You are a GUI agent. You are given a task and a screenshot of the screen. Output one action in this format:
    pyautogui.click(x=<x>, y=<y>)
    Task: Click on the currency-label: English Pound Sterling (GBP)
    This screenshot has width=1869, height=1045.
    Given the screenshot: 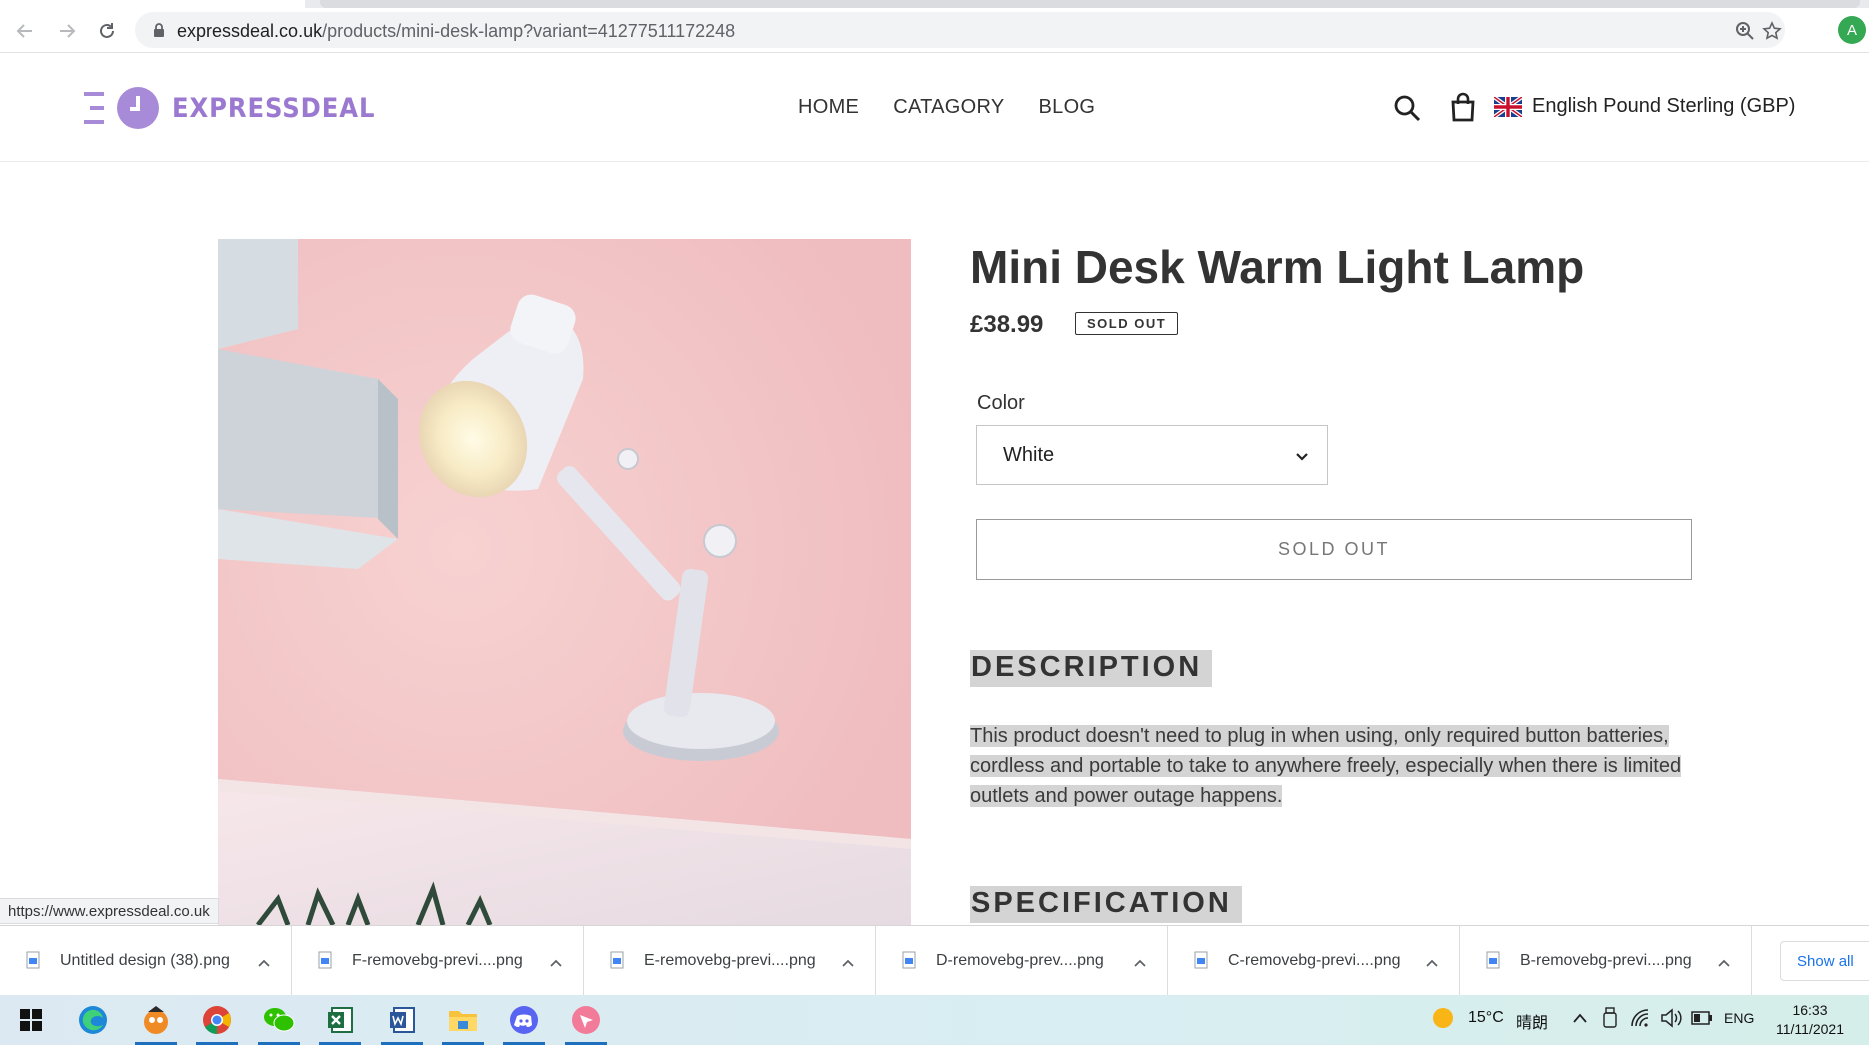 What is the action you would take?
    pyautogui.click(x=1664, y=106)
    